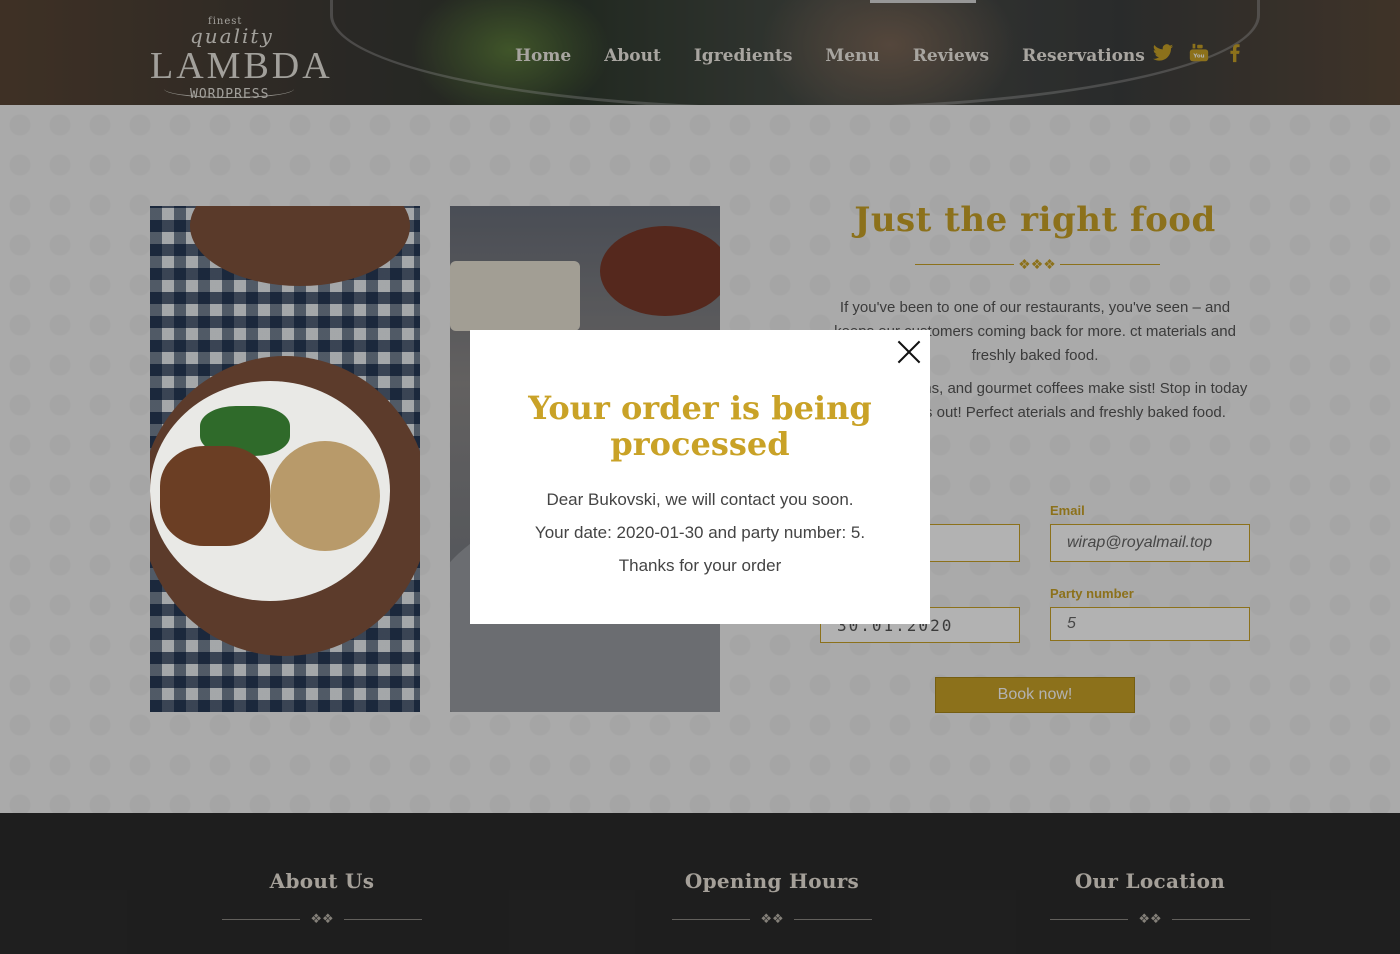 This screenshot has height=954, width=1400. Describe the element at coordinates (215, 496) in the screenshot. I see `photo-meat` at that location.